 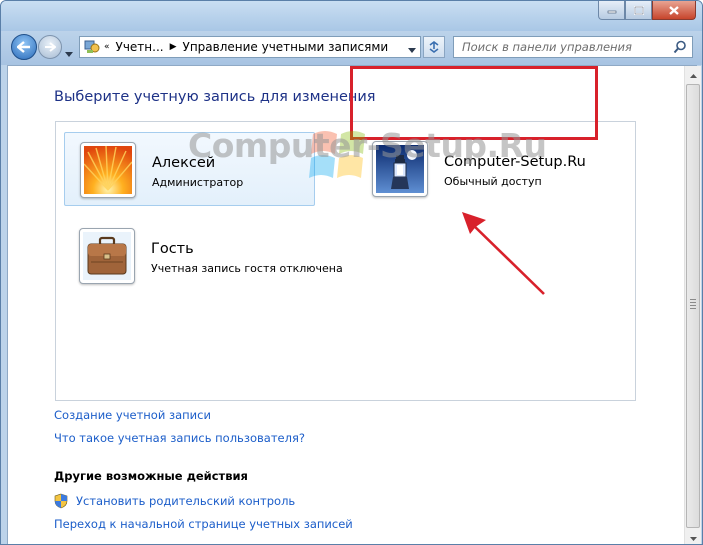 What do you see at coordinates (564, 47) in the screenshot?
I see `search-input` at bounding box center [564, 47].